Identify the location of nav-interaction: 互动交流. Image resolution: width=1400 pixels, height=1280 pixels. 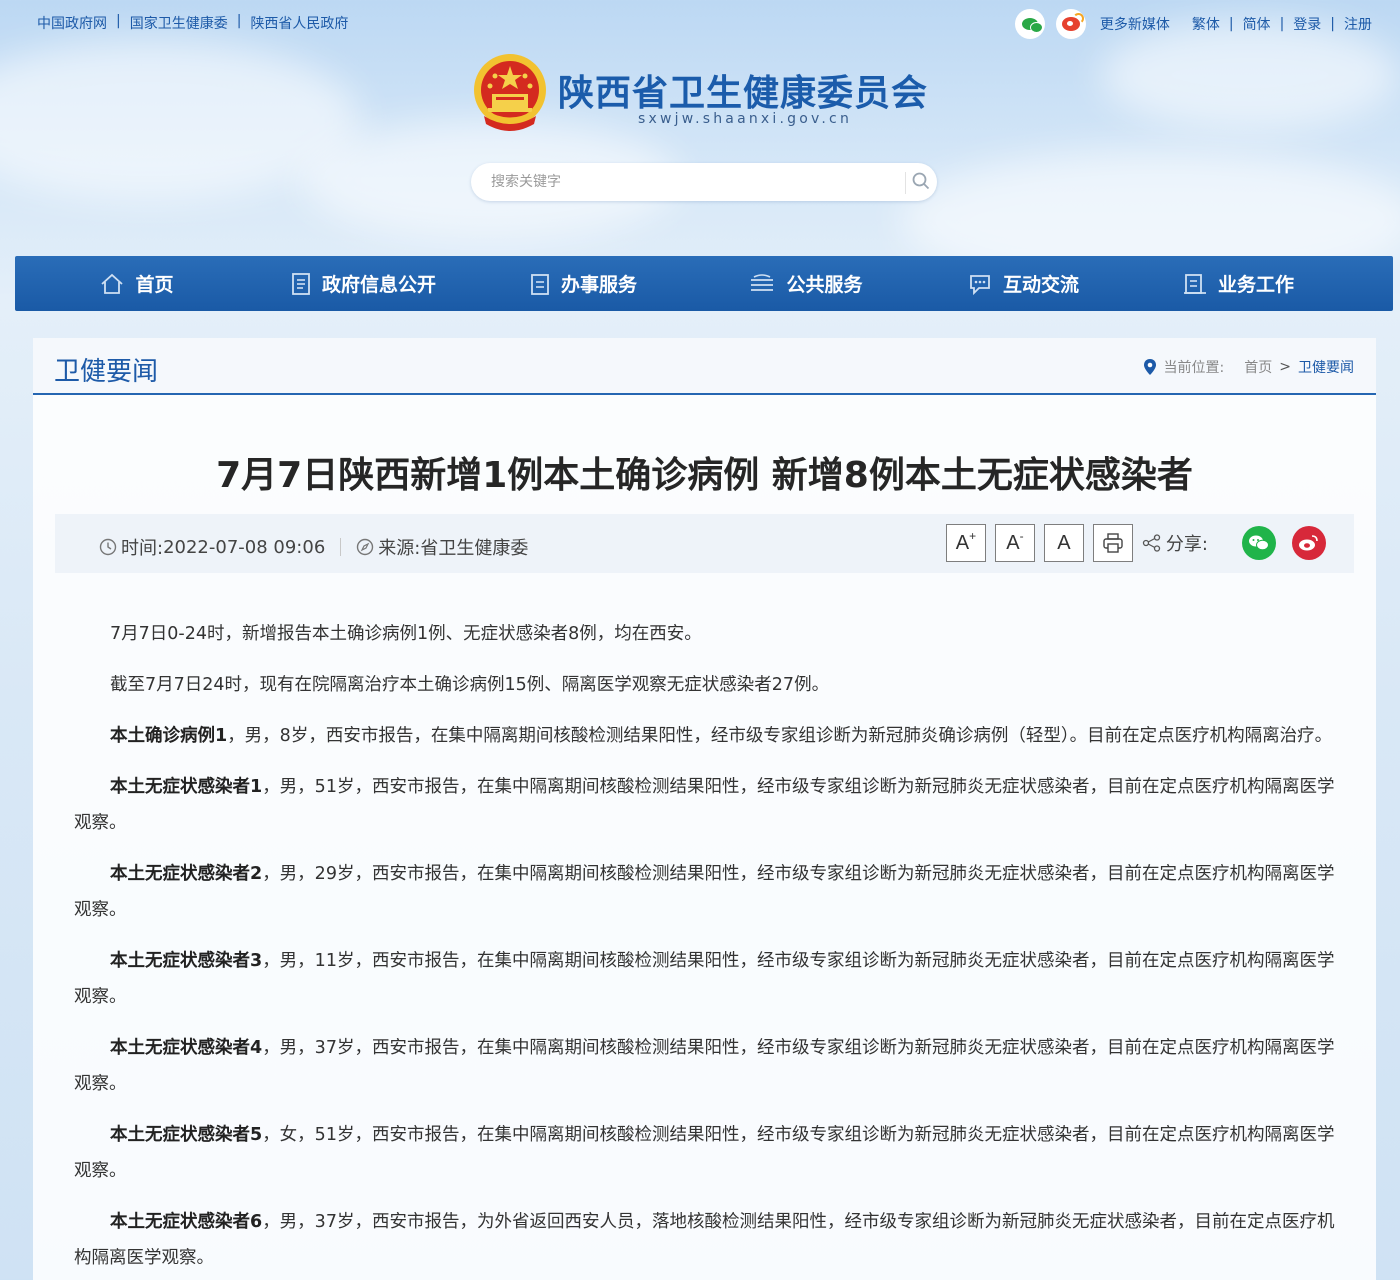
(1023, 283).